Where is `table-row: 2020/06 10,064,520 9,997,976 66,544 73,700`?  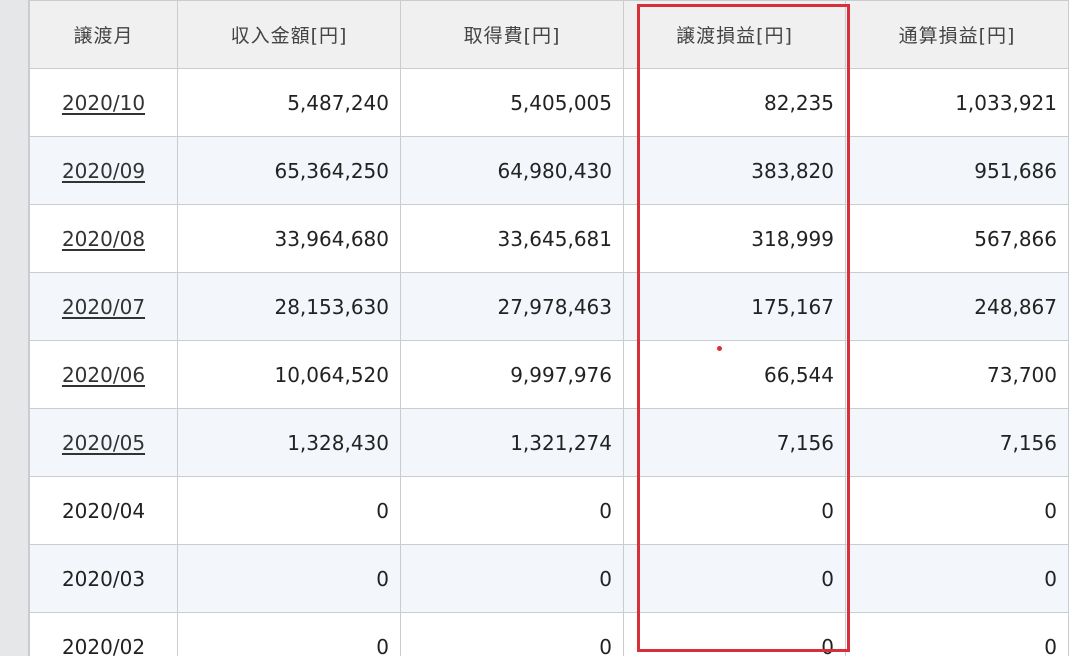
table-row: 2020/06 10,064,520 9,997,976 66,544 73,700 is located at coordinates (549, 374).